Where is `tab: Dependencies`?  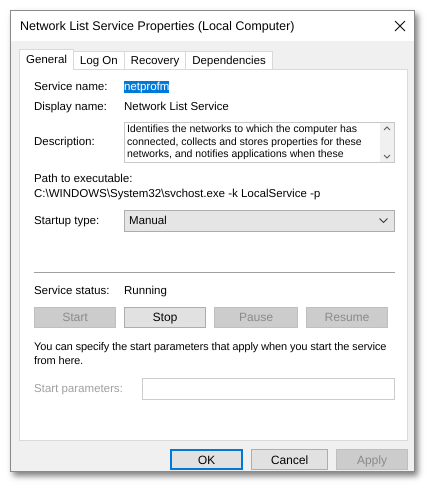 tab: Dependencies is located at coordinates (229, 60).